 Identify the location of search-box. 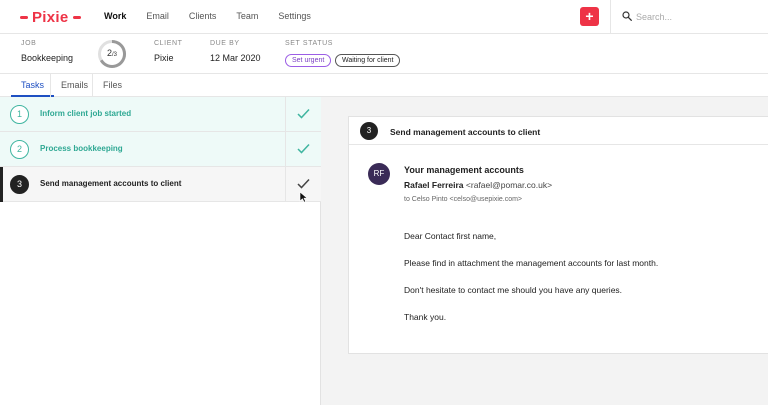
(689, 17).